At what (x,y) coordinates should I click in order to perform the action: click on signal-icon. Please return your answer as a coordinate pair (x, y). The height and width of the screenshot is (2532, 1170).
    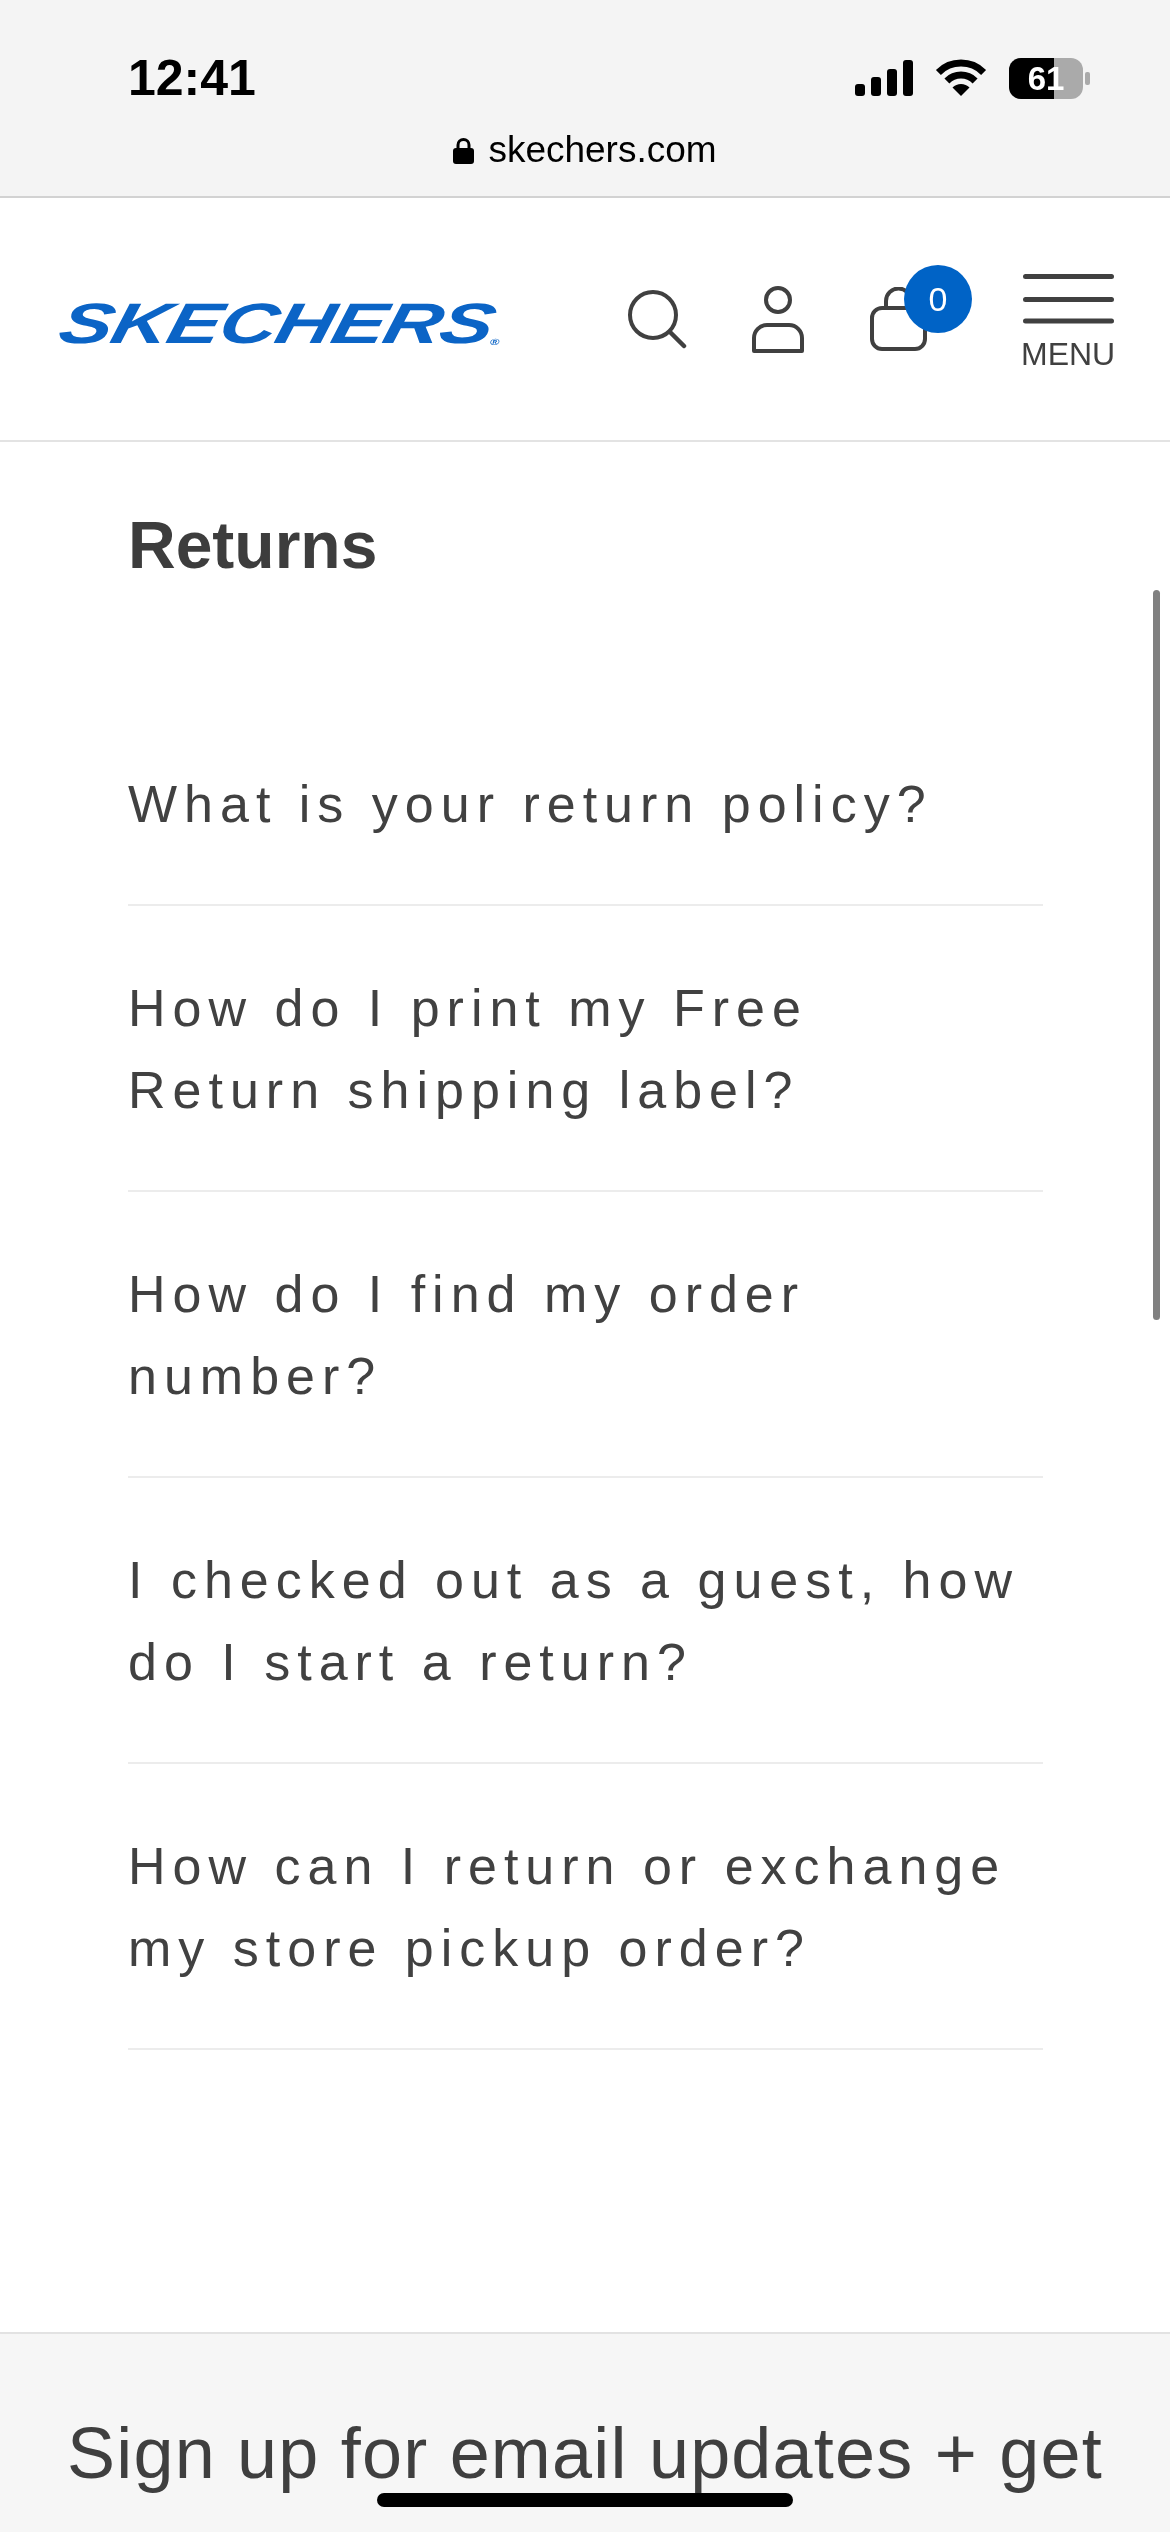
    Looking at the image, I should click on (884, 78).